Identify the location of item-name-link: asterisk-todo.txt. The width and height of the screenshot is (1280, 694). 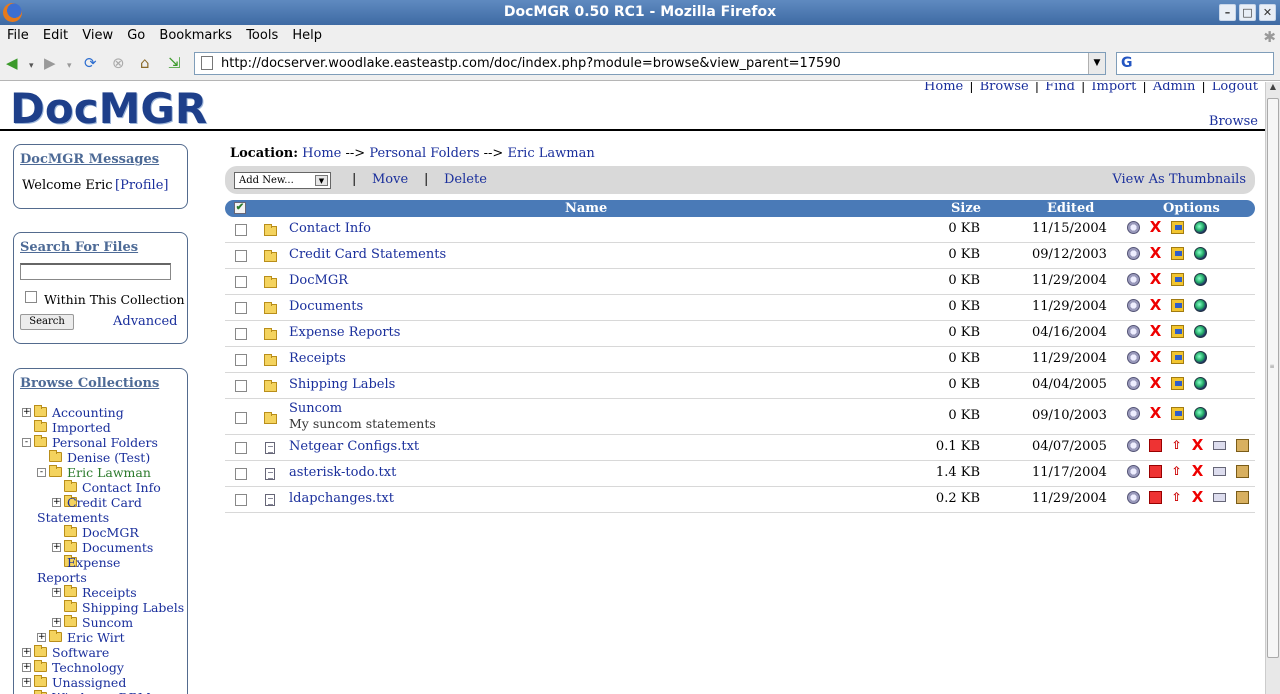
(342, 472).